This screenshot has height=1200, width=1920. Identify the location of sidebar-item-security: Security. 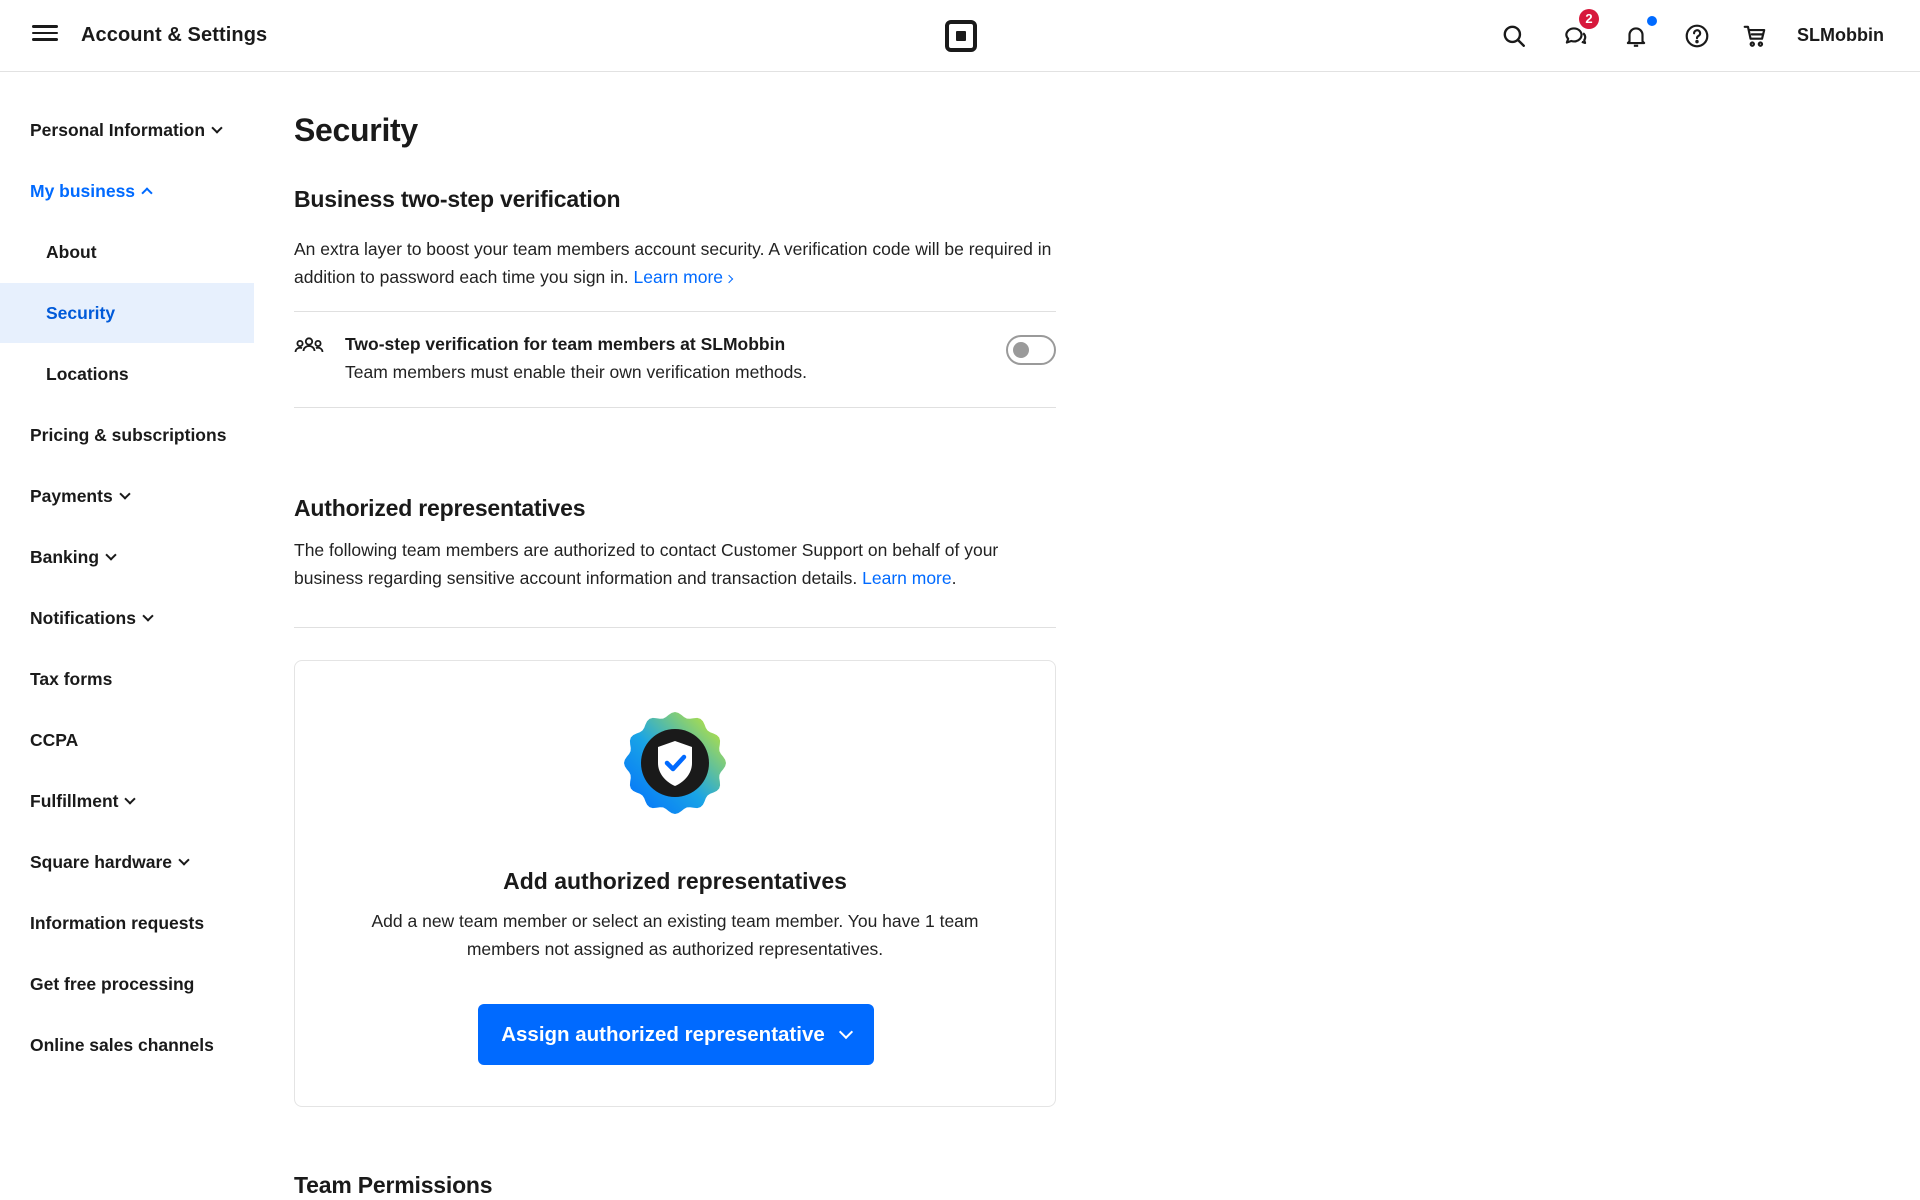
(127, 313).